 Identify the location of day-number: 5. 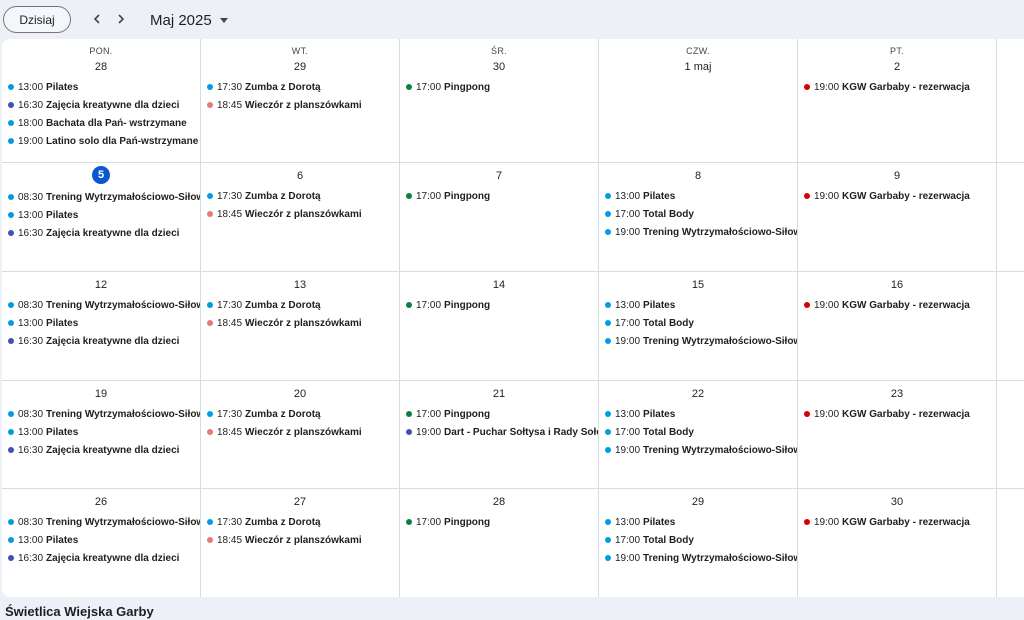
(101, 175).